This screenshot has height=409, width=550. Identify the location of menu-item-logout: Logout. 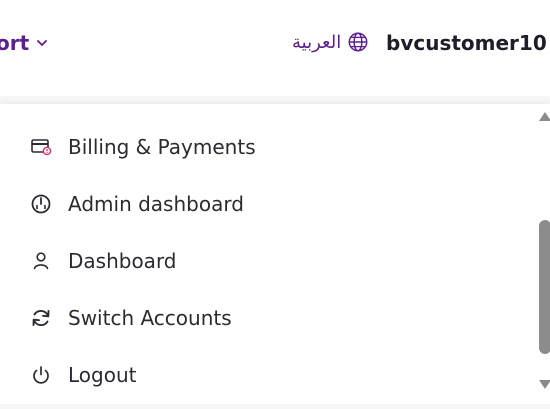
(83, 375).